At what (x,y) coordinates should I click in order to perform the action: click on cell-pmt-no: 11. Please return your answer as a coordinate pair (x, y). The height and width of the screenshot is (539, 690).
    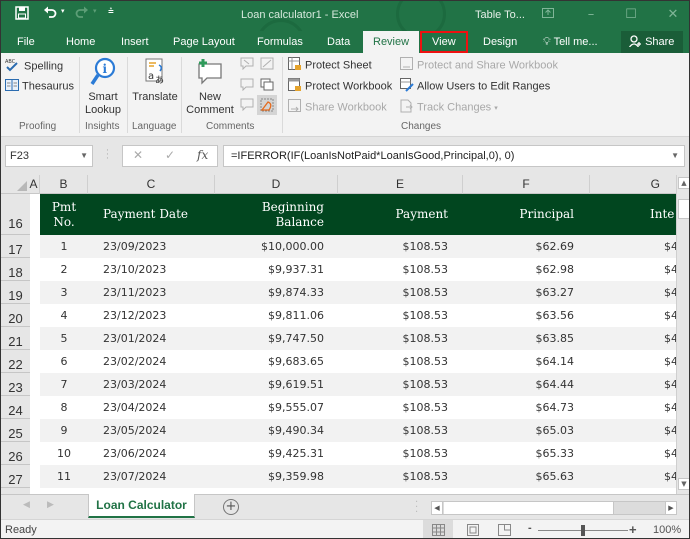
    Looking at the image, I should click on (64, 476).